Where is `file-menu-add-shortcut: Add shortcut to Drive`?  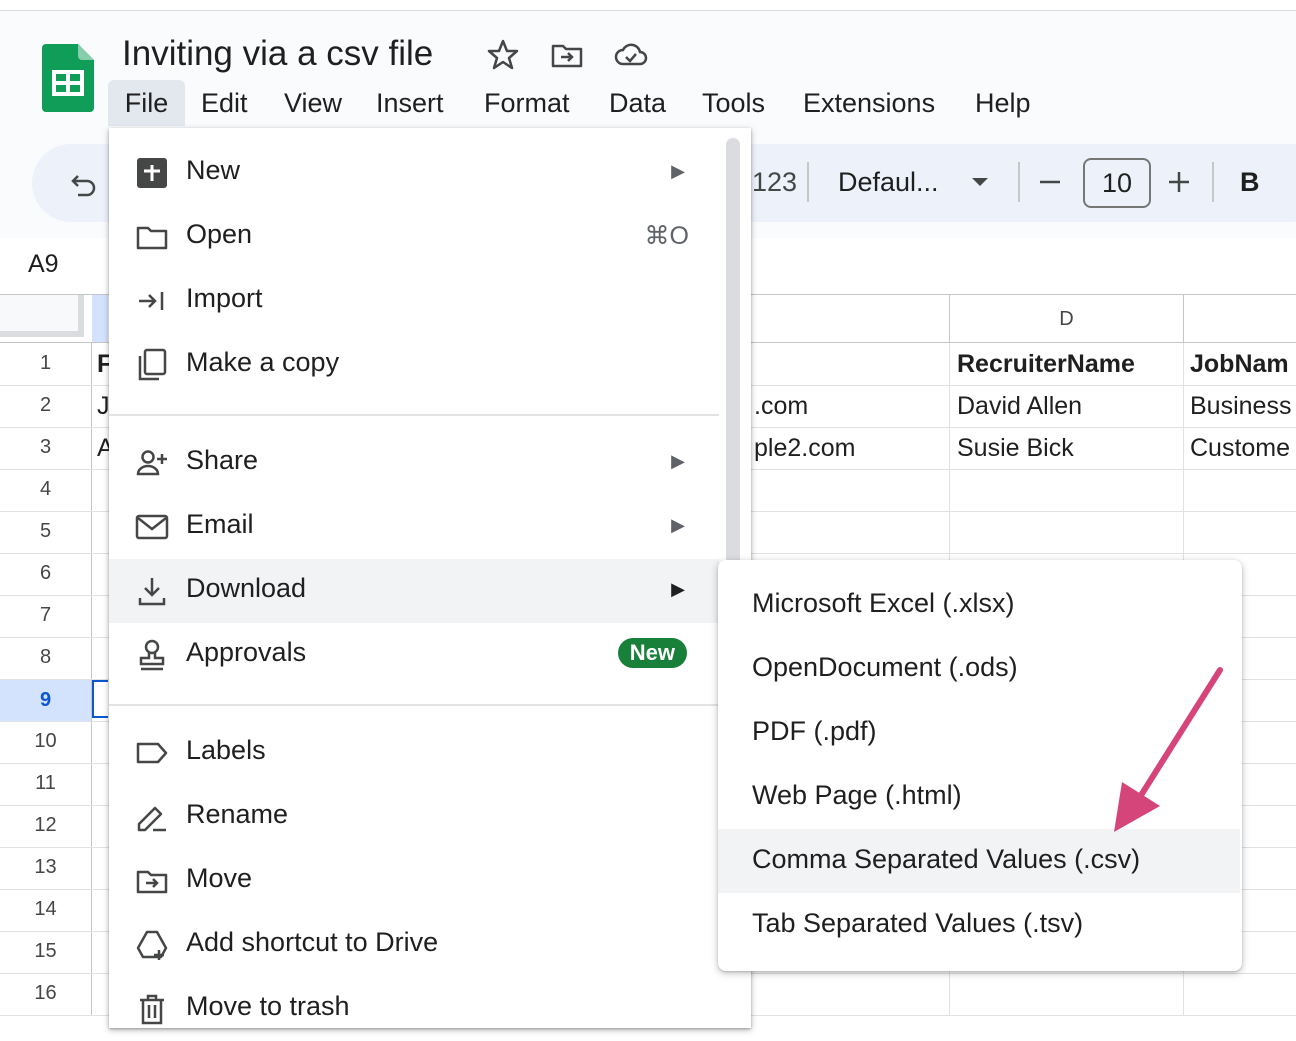
file-menu-add-shortcut: Add shortcut to Drive is located at coordinates (414, 945).